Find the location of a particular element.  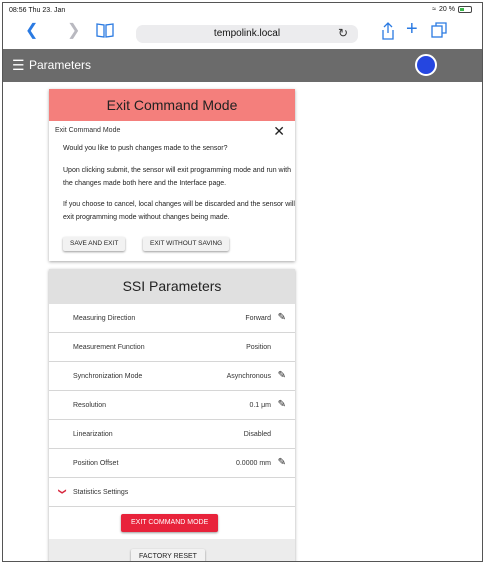

param-row-position-offset: Position Offset 0.0000 mm ✎ is located at coordinates (172, 463).